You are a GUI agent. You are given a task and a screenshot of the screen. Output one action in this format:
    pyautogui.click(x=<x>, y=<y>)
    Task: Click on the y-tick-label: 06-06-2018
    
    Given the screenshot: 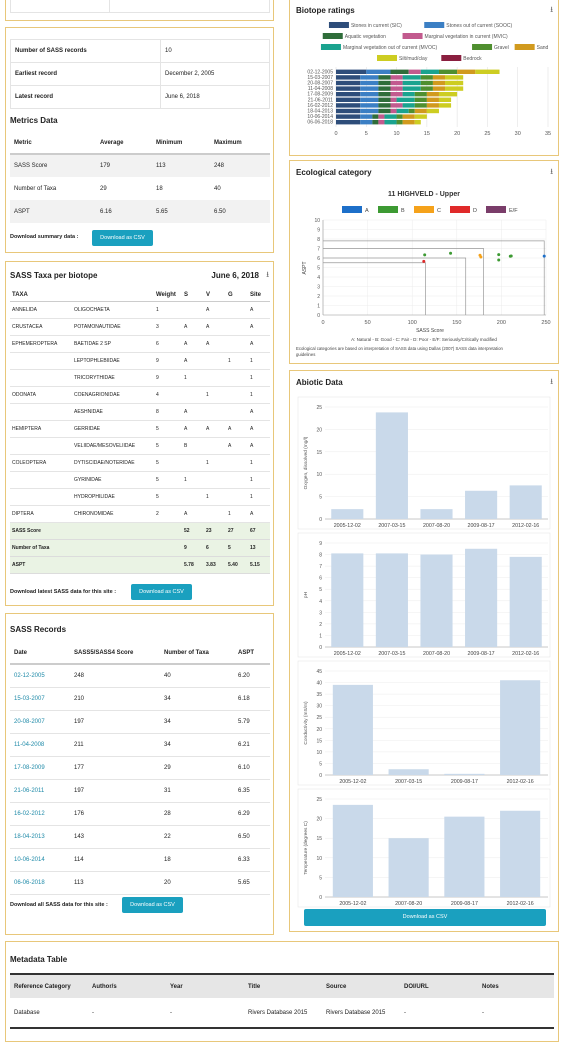 What is the action you would take?
    pyautogui.click(x=320, y=123)
    